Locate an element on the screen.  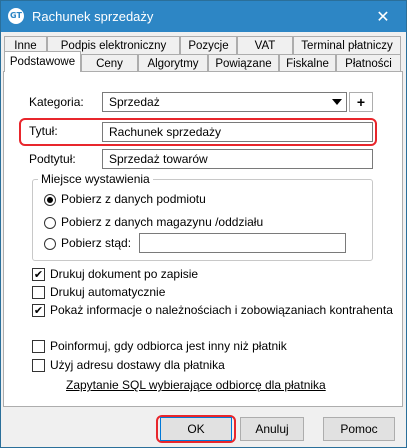
print-automatically-label: Drukuj automatycznie is located at coordinates (107, 292).